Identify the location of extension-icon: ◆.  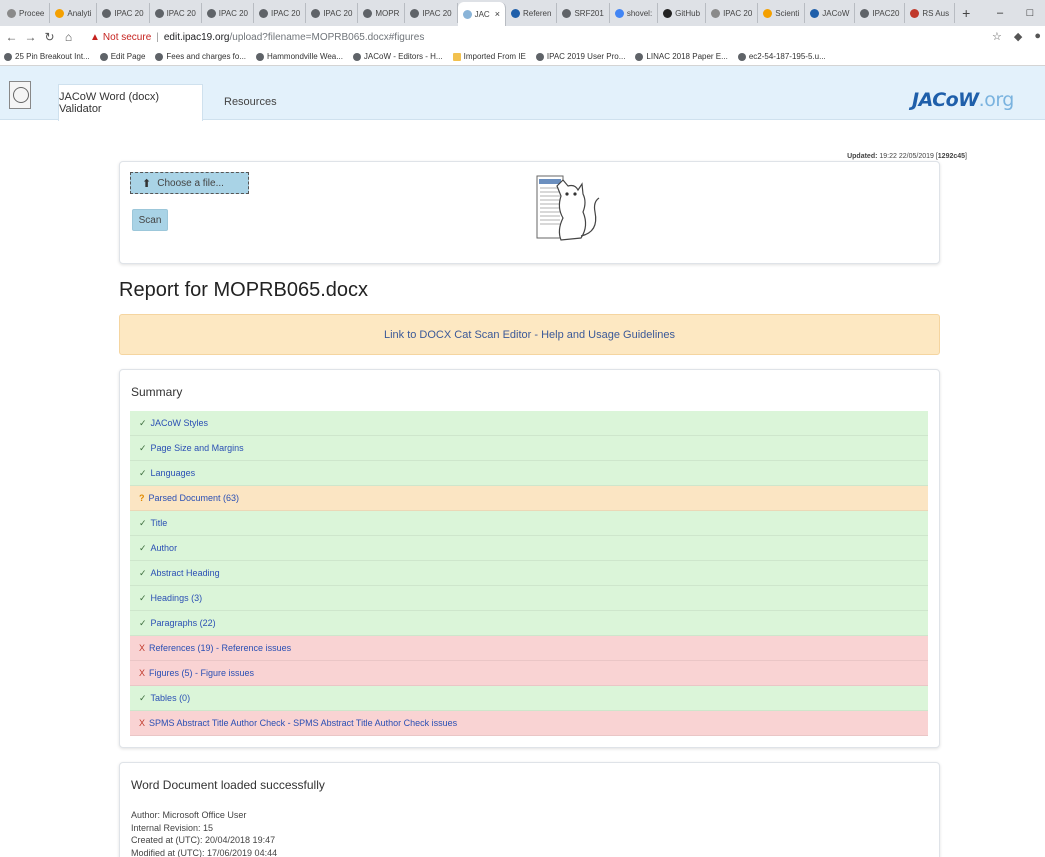
(1018, 36).